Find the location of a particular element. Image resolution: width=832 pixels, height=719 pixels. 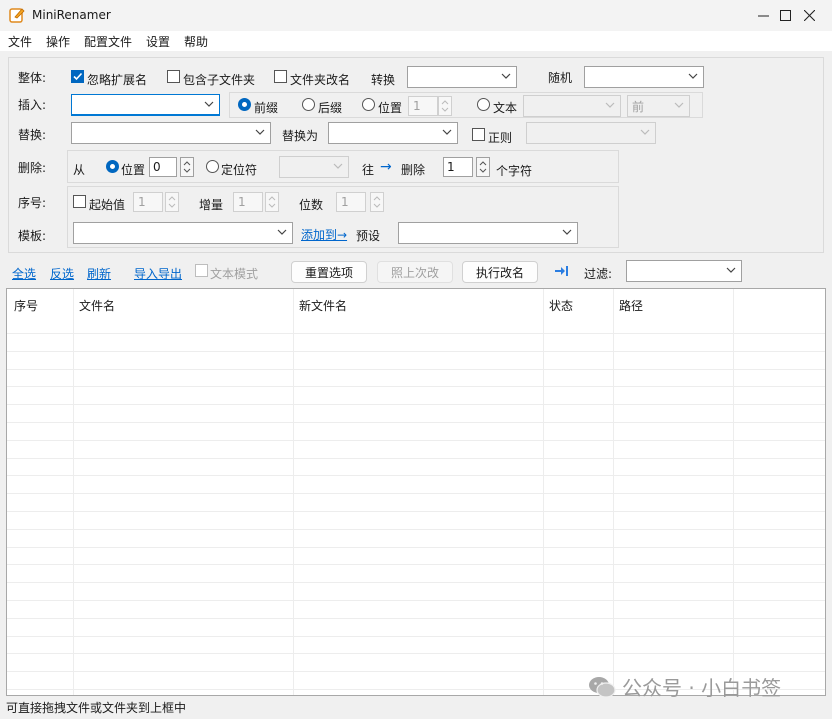

chars-label: 个字符 is located at coordinates (514, 171).